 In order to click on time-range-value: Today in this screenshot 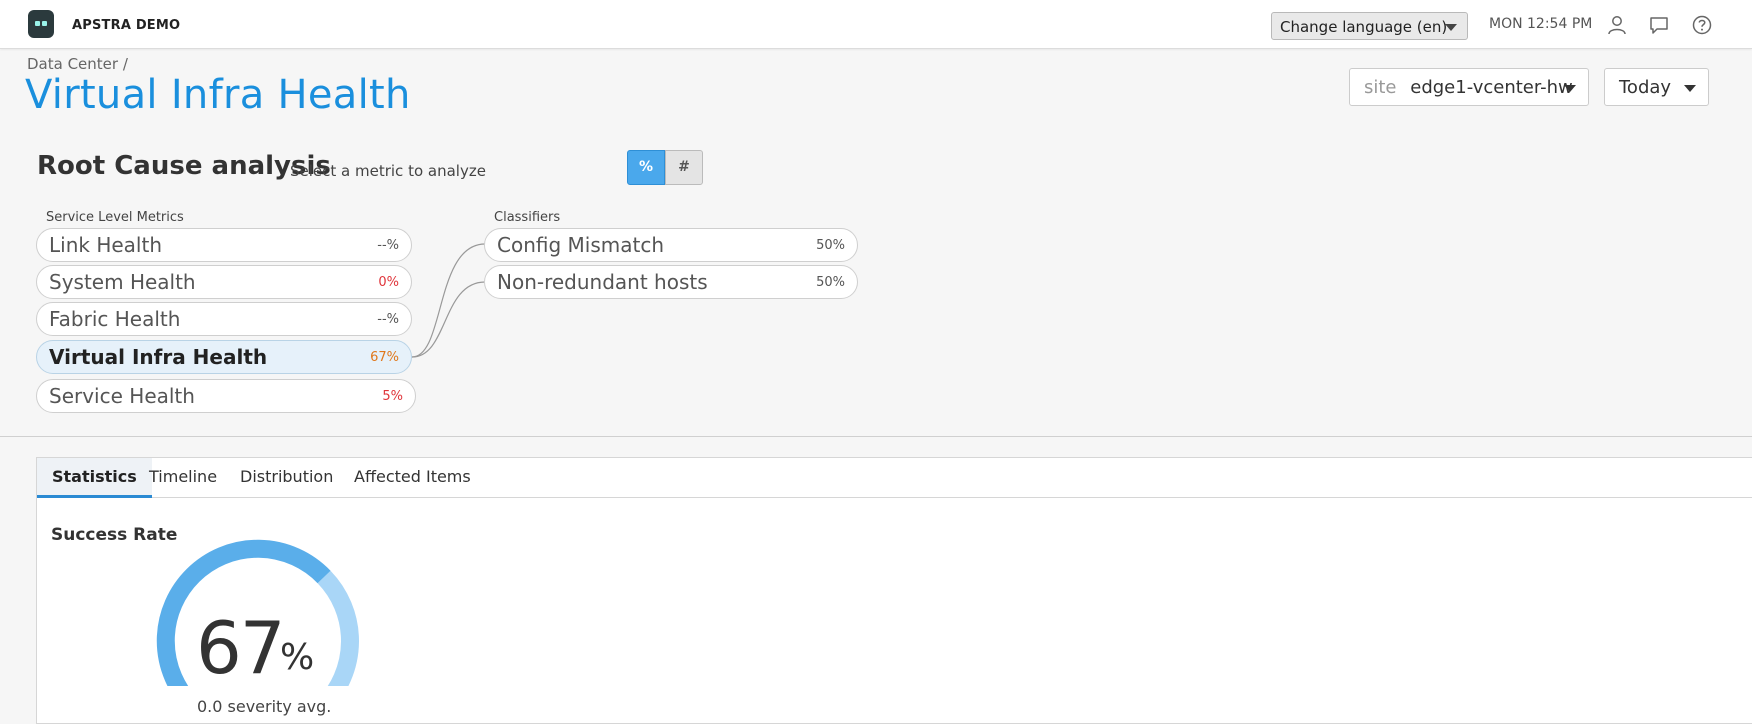, I will do `click(1645, 87)`.